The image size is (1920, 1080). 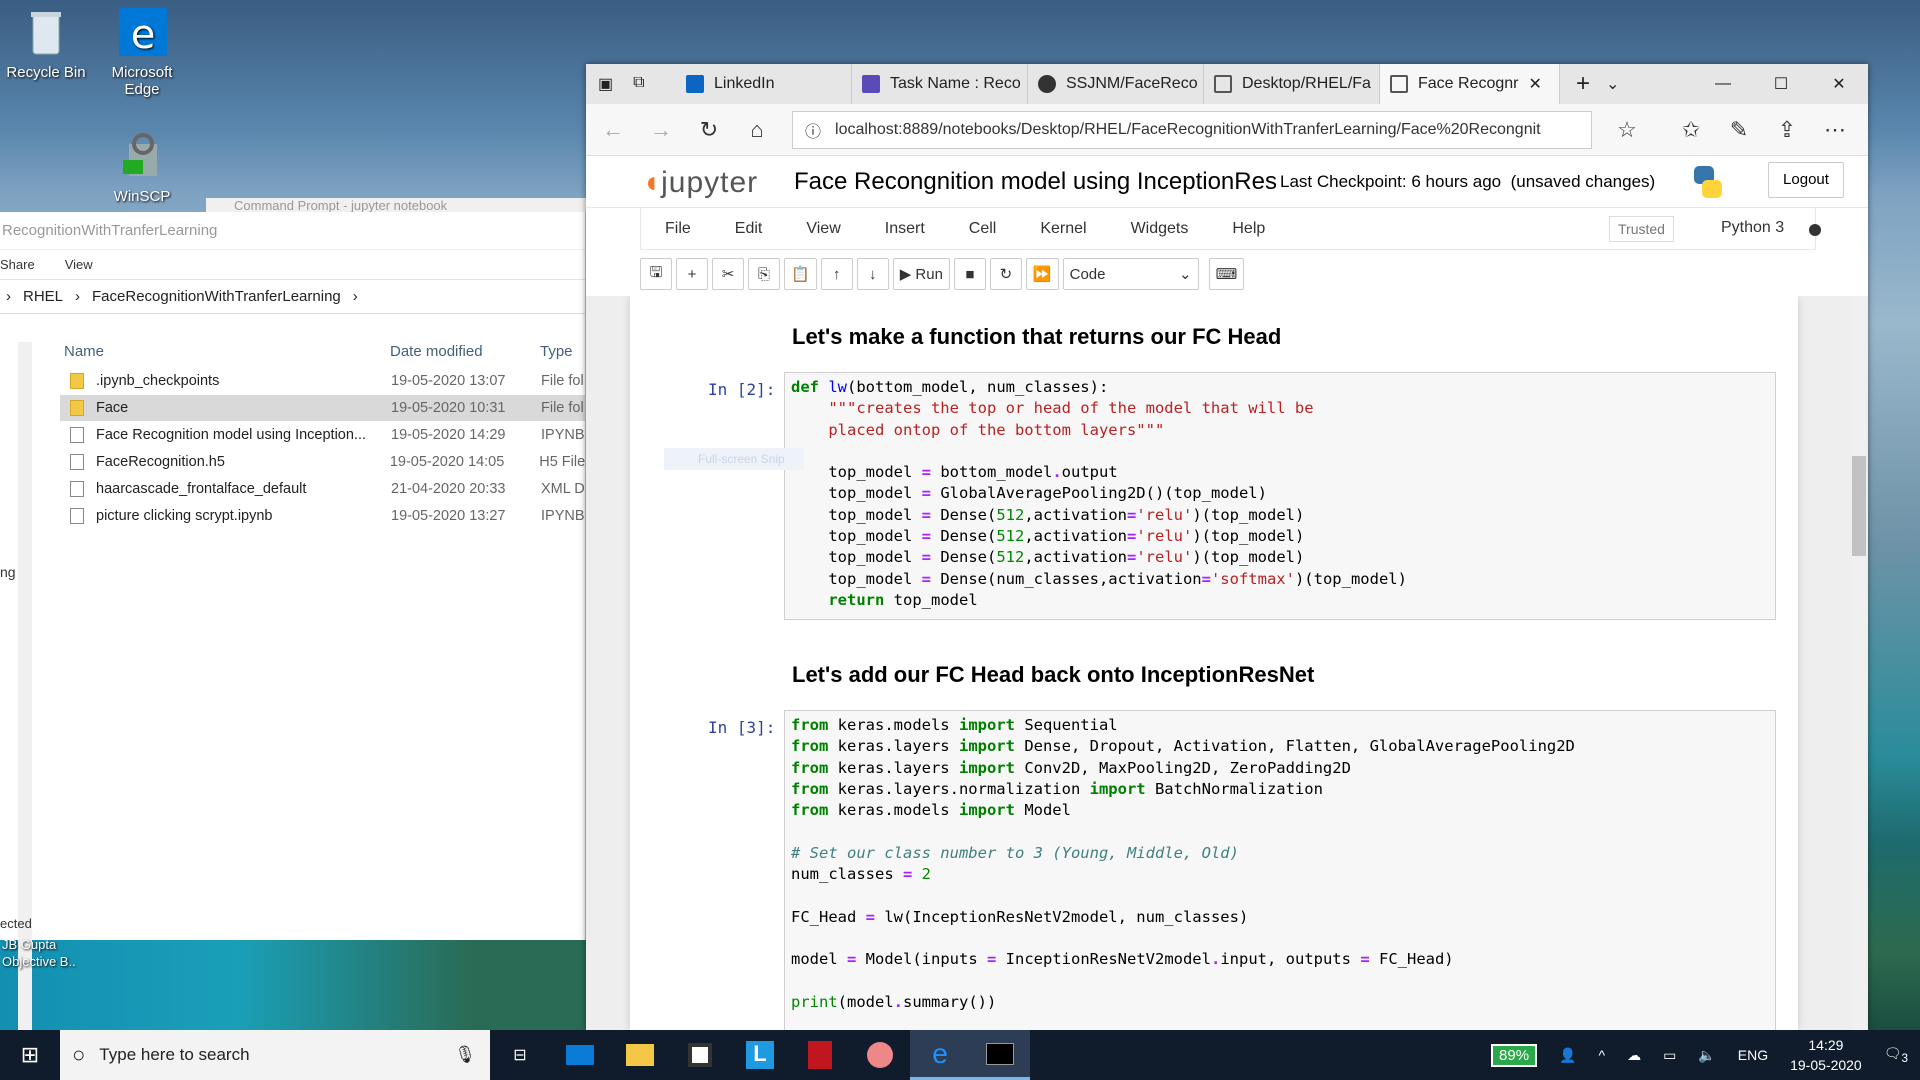 What do you see at coordinates (905, 229) in the screenshot?
I see `menu-insert: Insert` at bounding box center [905, 229].